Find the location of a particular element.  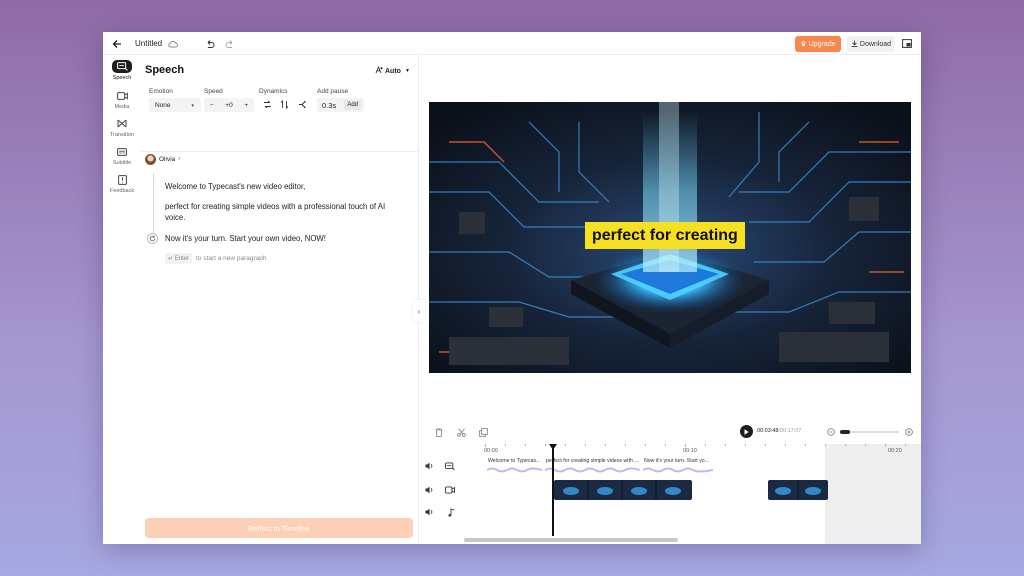

chevron-down-icon: ▼ is located at coordinates (192, 105).